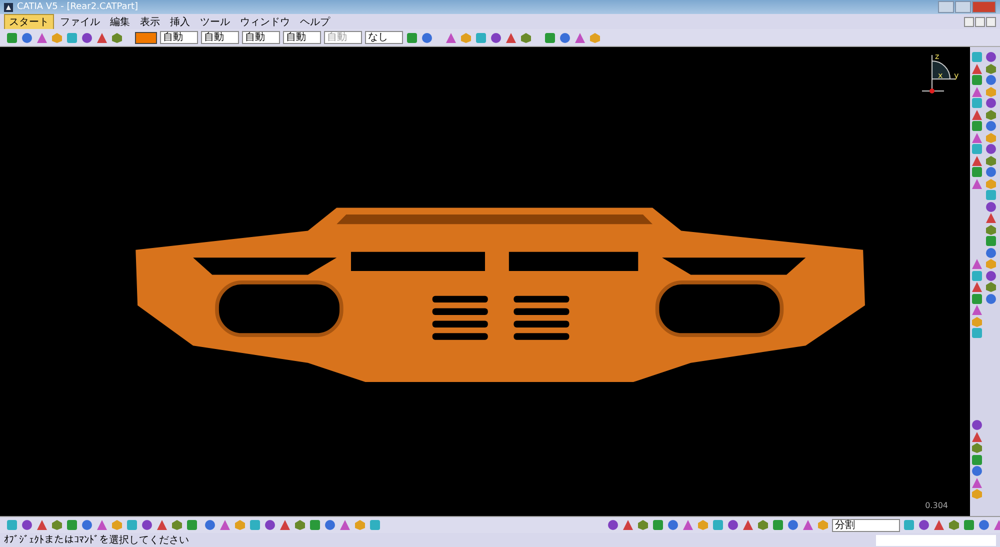 The image size is (1000, 547). I want to click on menu-item: ヘルプ, so click(315, 21).